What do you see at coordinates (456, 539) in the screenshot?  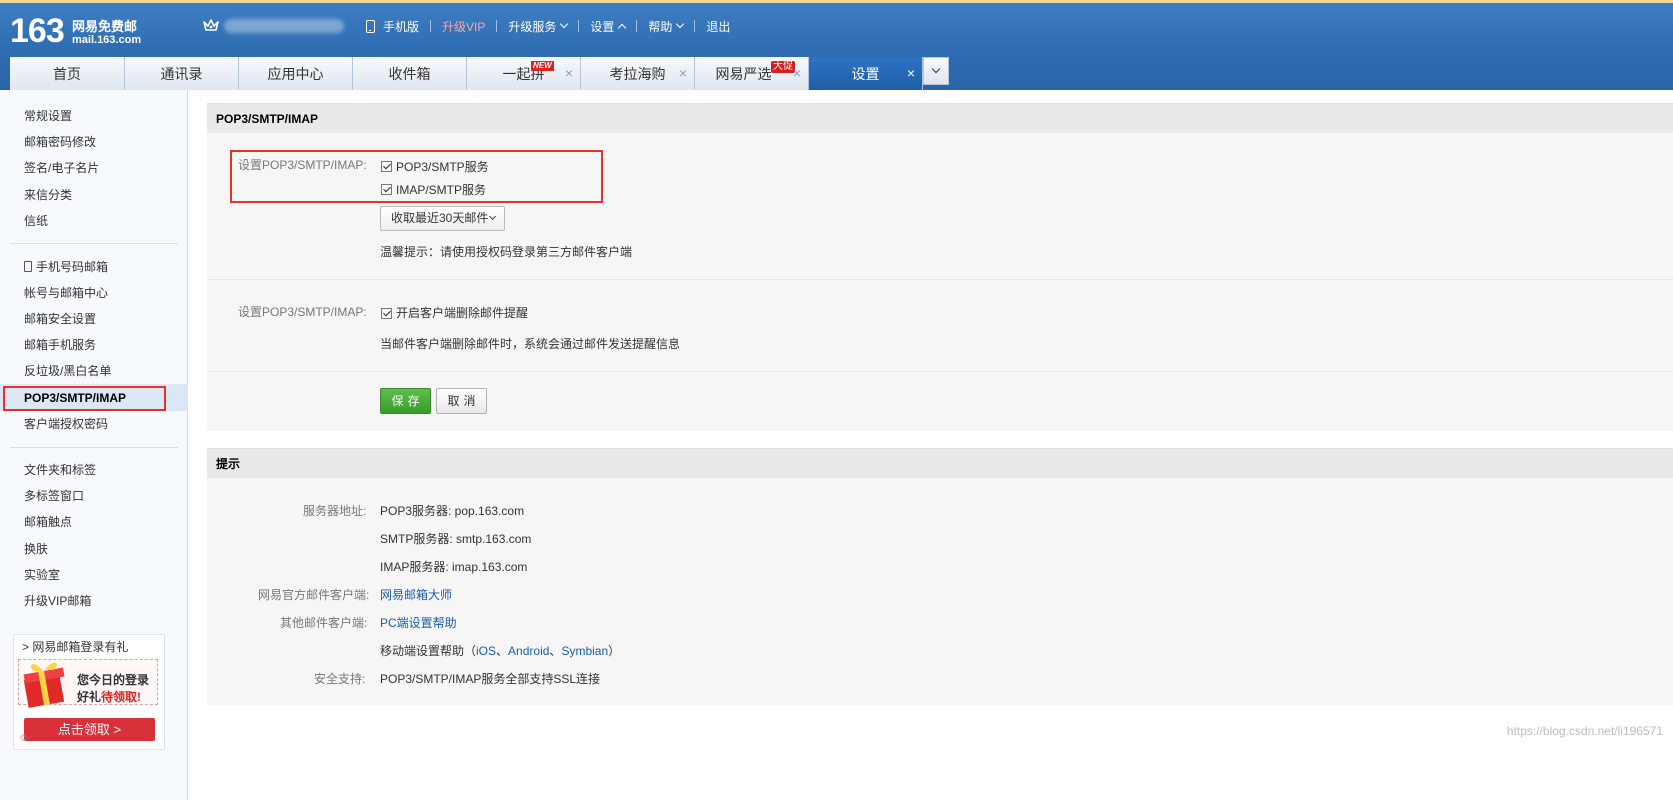 I see `smtp-server-text: SMTP服务器: smtp.163.com` at bounding box center [456, 539].